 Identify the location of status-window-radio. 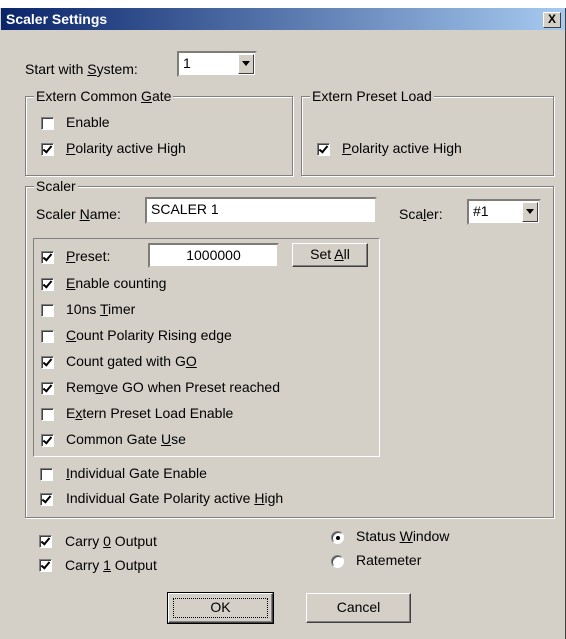
(337, 537).